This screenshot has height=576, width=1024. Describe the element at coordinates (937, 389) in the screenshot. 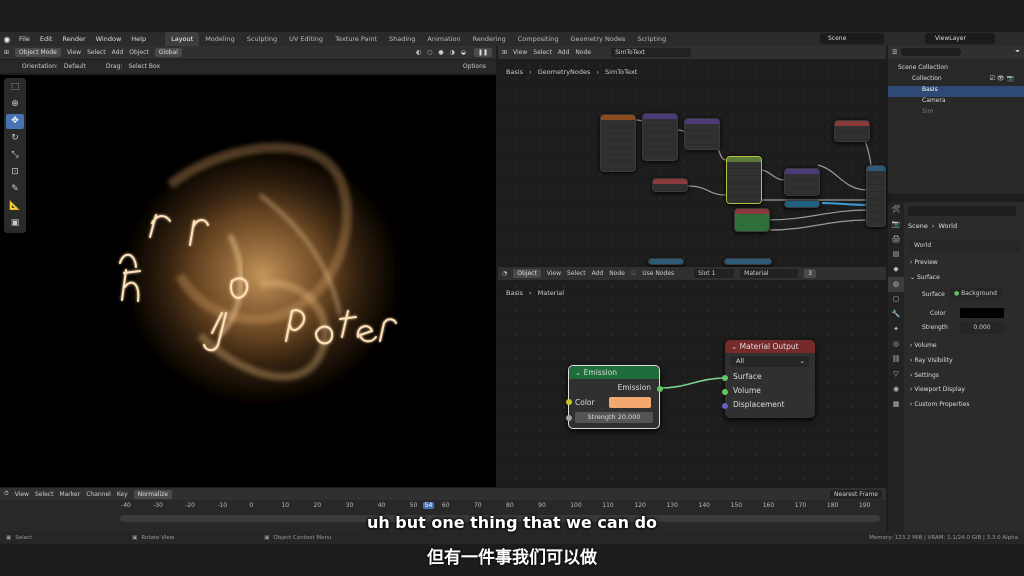

I see `section-viewport-display: › Viewport Display` at that location.